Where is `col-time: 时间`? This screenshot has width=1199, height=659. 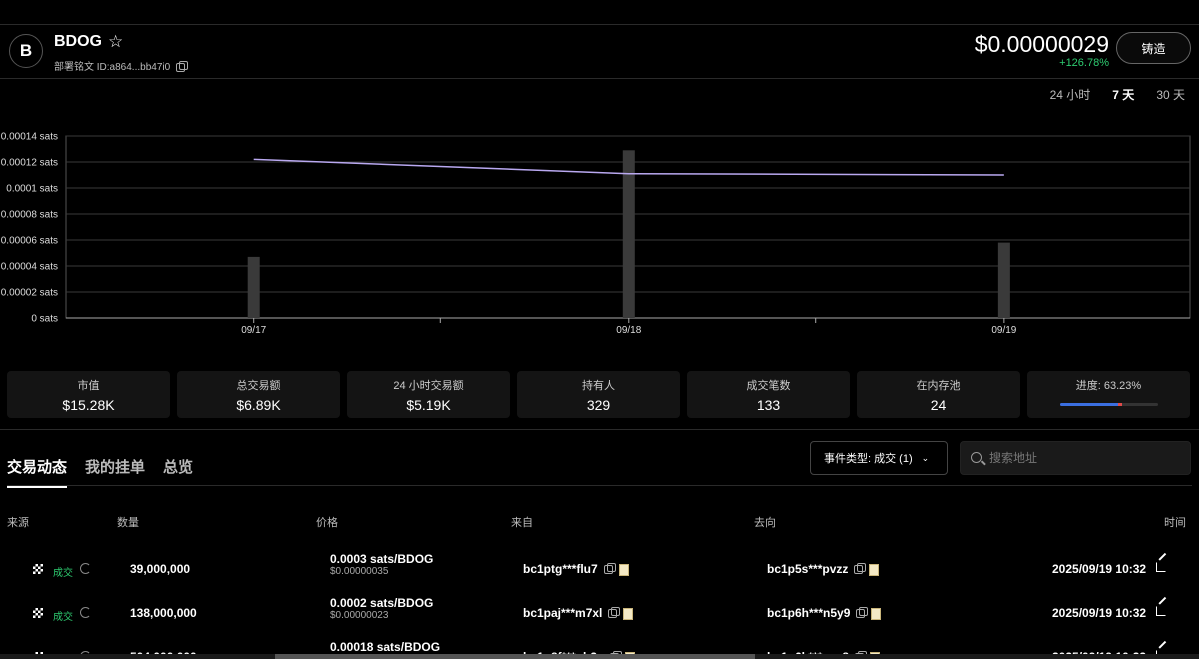
col-time: 时间 is located at coordinates (1175, 523).